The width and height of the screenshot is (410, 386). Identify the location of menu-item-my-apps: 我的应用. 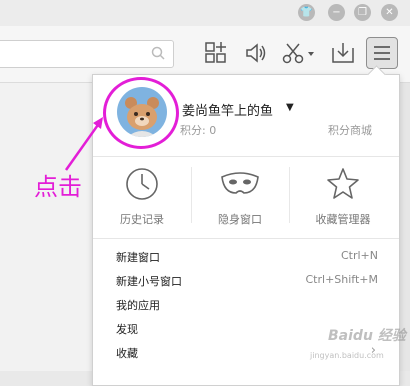
(247, 306).